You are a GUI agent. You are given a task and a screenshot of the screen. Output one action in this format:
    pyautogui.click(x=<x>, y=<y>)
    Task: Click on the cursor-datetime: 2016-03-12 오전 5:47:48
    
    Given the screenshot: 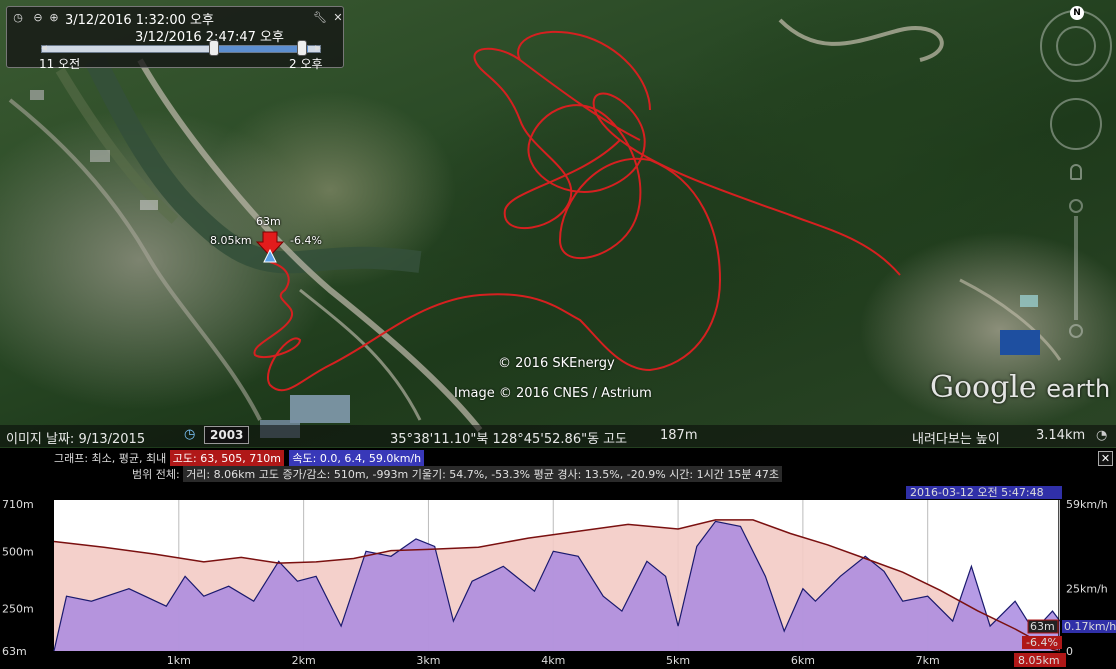 What is the action you would take?
    pyautogui.click(x=977, y=492)
    